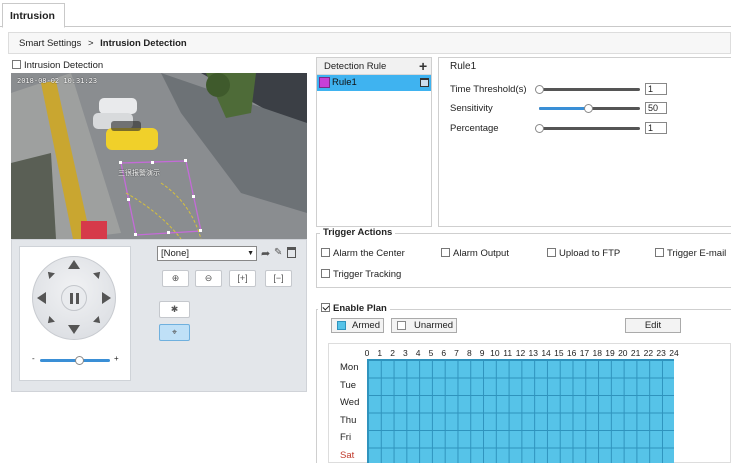  I want to click on upload-ftp-checkbox, so click(551, 252).